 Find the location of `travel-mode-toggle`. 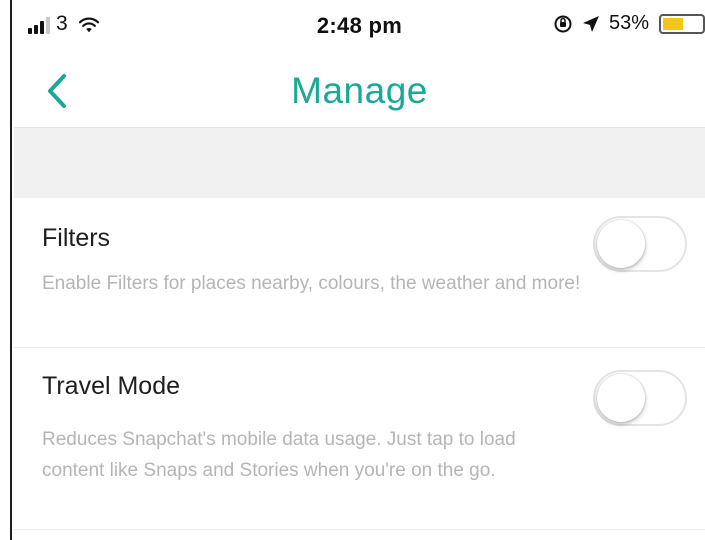

travel-mode-toggle is located at coordinates (640, 398).